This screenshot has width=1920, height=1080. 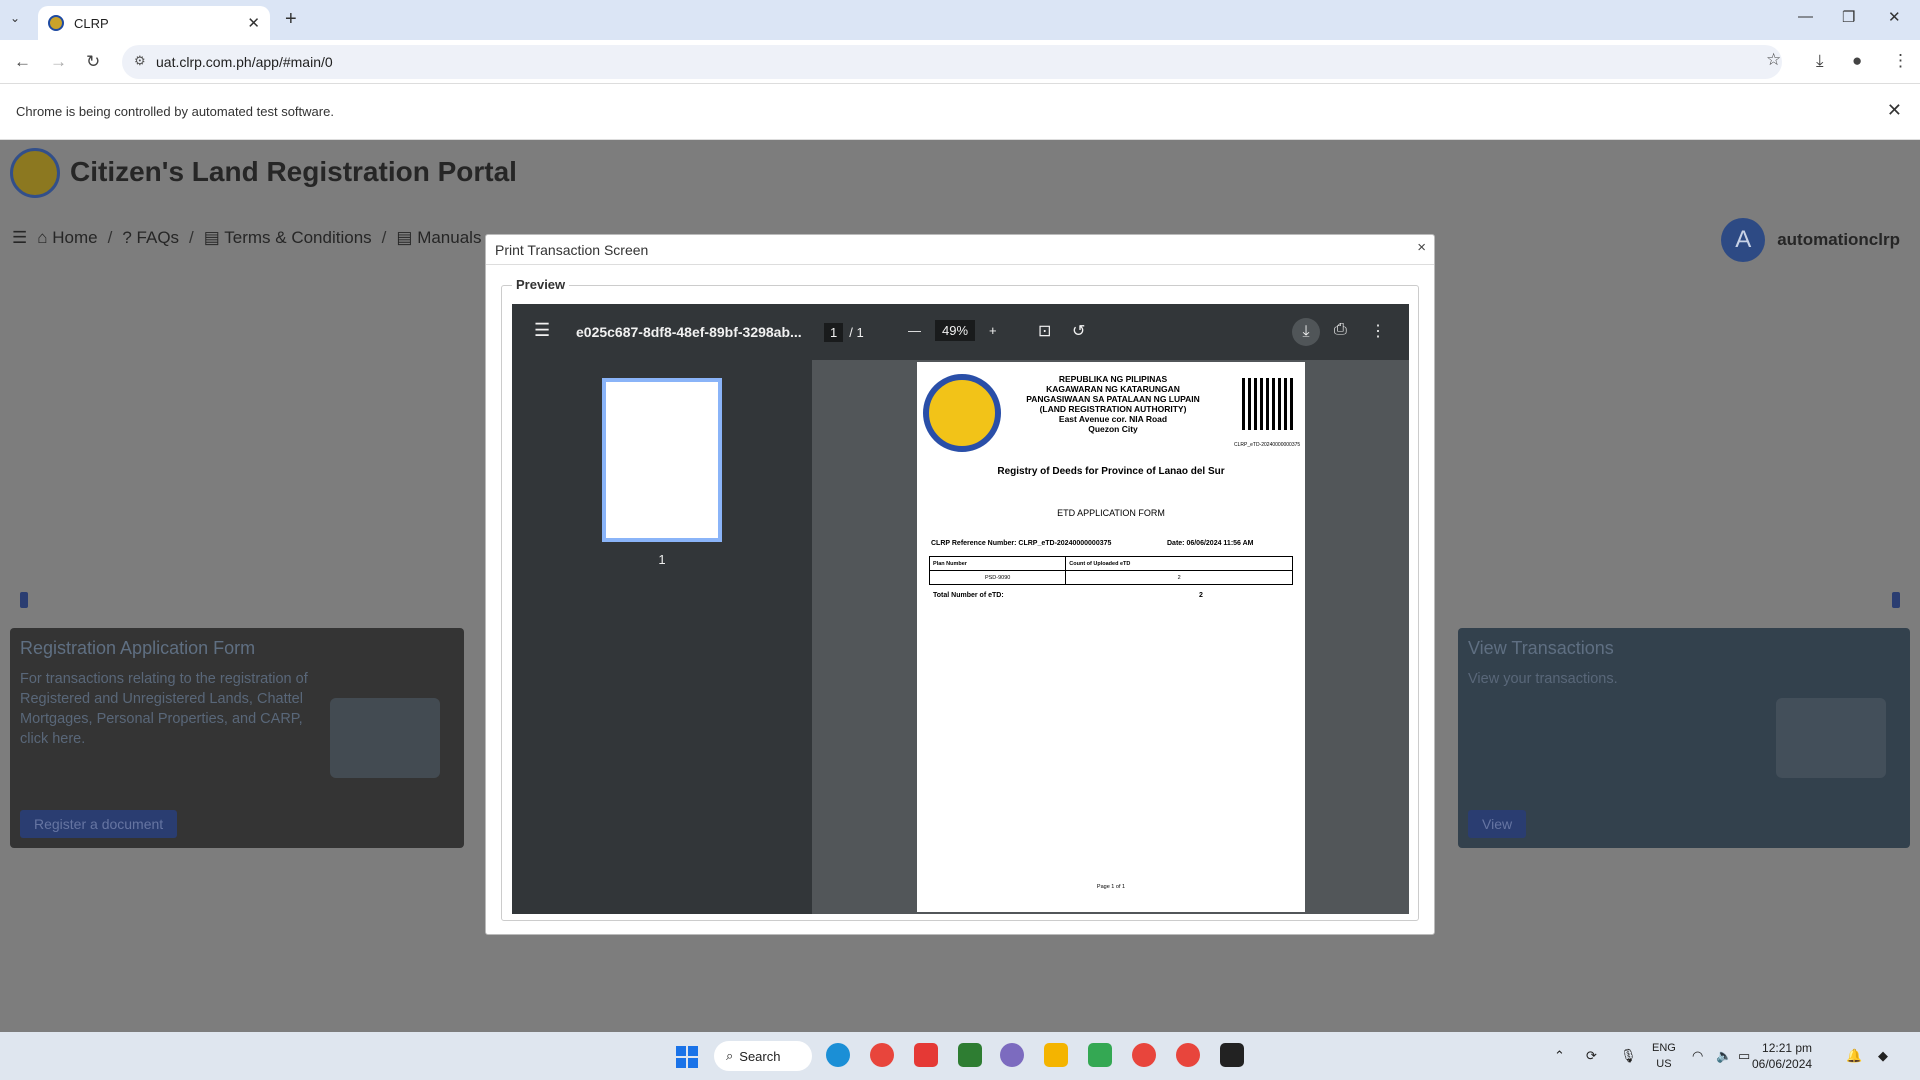 I want to click on profile-icon: ●, so click(x=1857, y=61).